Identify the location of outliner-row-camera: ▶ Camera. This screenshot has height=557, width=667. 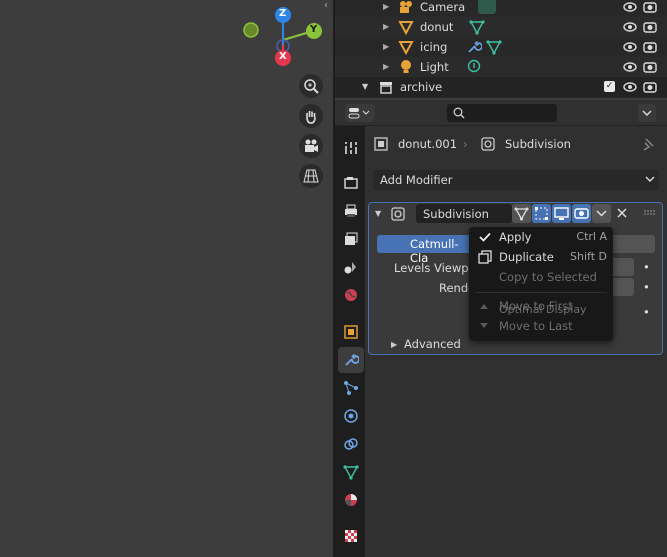
(501, 8).